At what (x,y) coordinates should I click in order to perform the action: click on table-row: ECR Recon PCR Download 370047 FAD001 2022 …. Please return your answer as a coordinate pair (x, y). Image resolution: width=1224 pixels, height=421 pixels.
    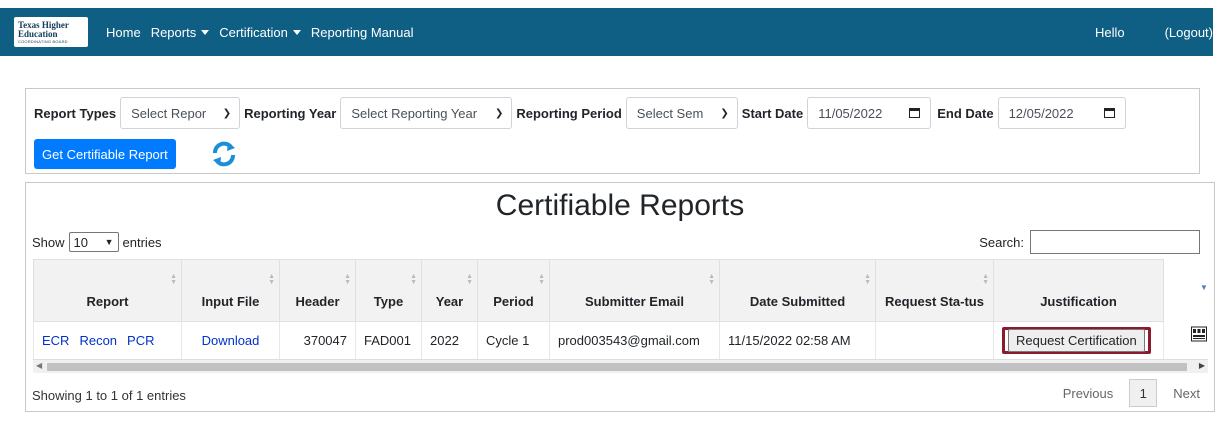
    Looking at the image, I should click on (598, 340).